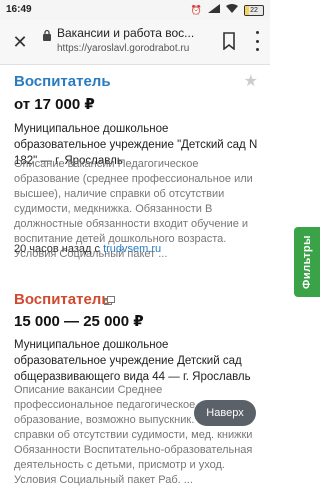 This screenshot has width=320, height=488. What do you see at coordinates (251, 81) in the screenshot?
I see `star-icon: ★` at bounding box center [251, 81].